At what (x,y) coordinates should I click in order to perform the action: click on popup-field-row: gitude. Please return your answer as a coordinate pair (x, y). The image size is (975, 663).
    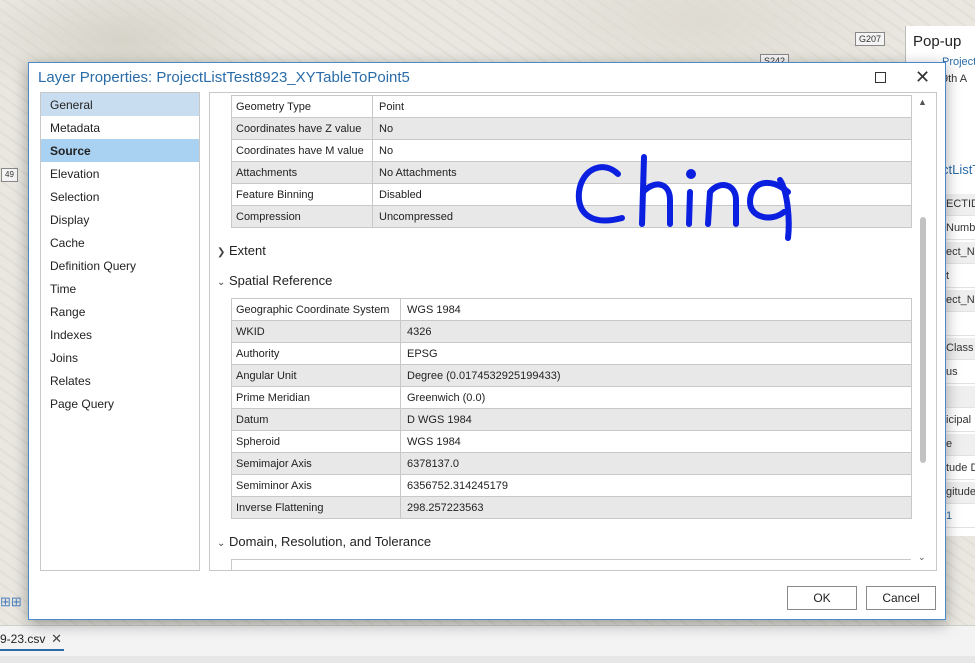
    Looking at the image, I should click on (960, 493).